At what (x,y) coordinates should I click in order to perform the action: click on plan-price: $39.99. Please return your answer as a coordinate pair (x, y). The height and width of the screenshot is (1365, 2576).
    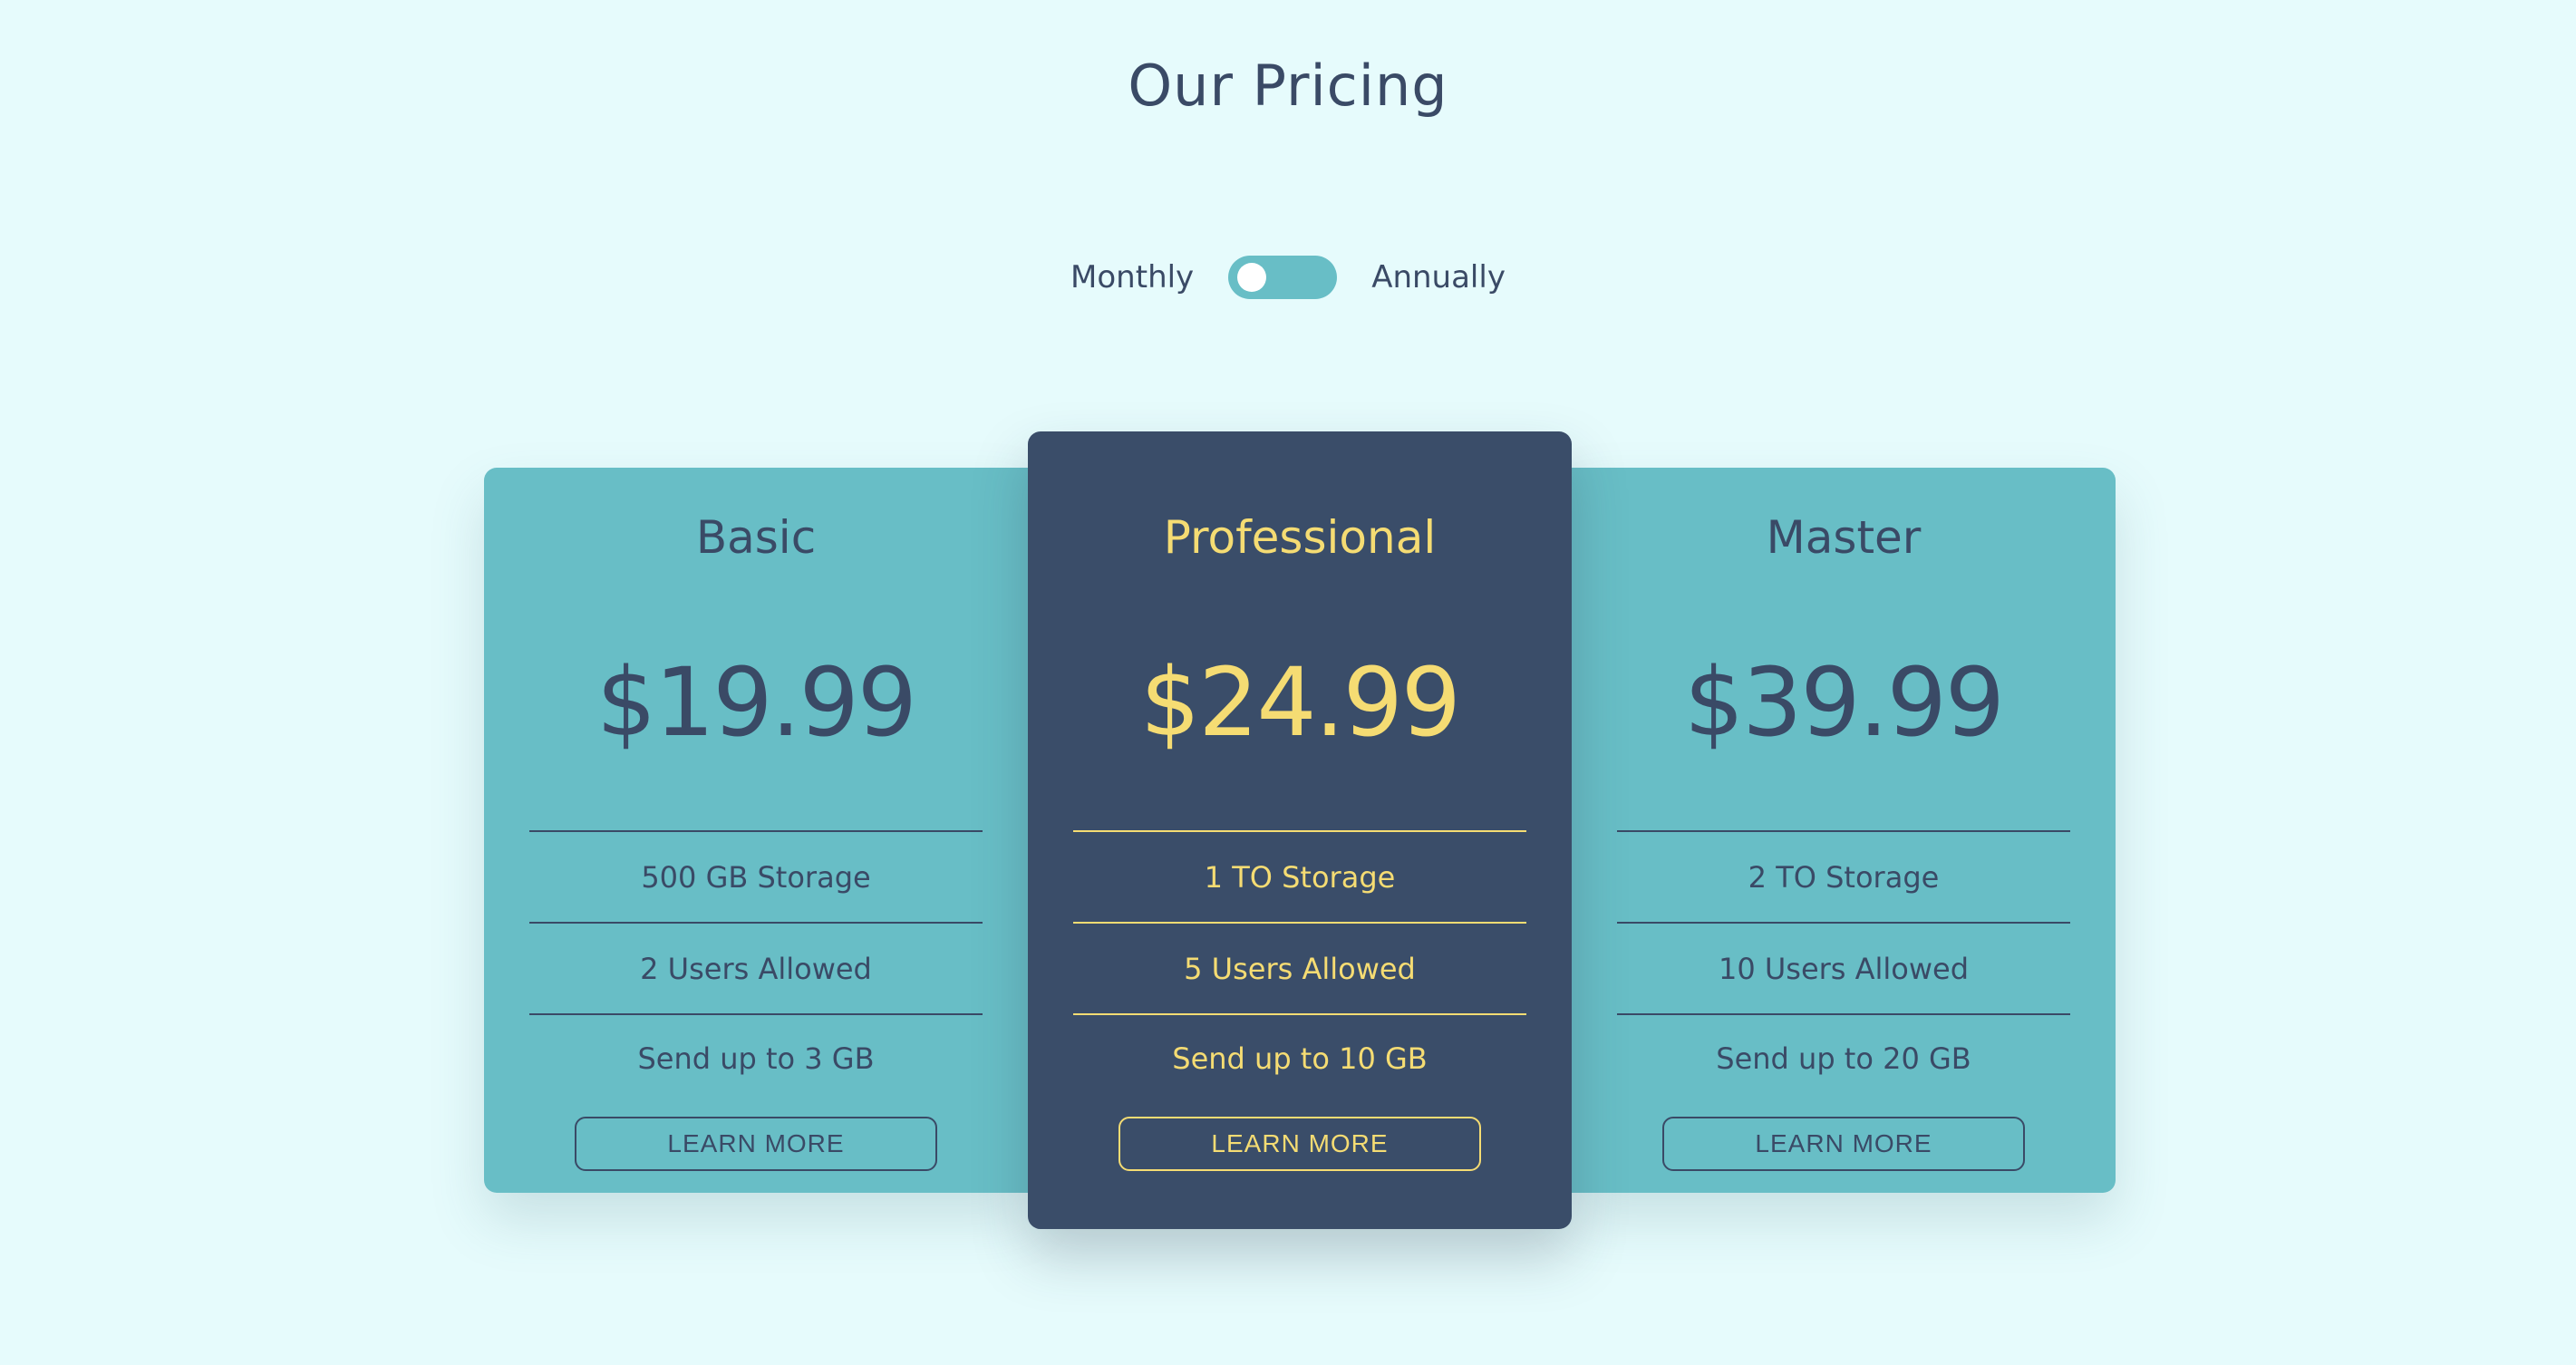
    Looking at the image, I should click on (1844, 702).